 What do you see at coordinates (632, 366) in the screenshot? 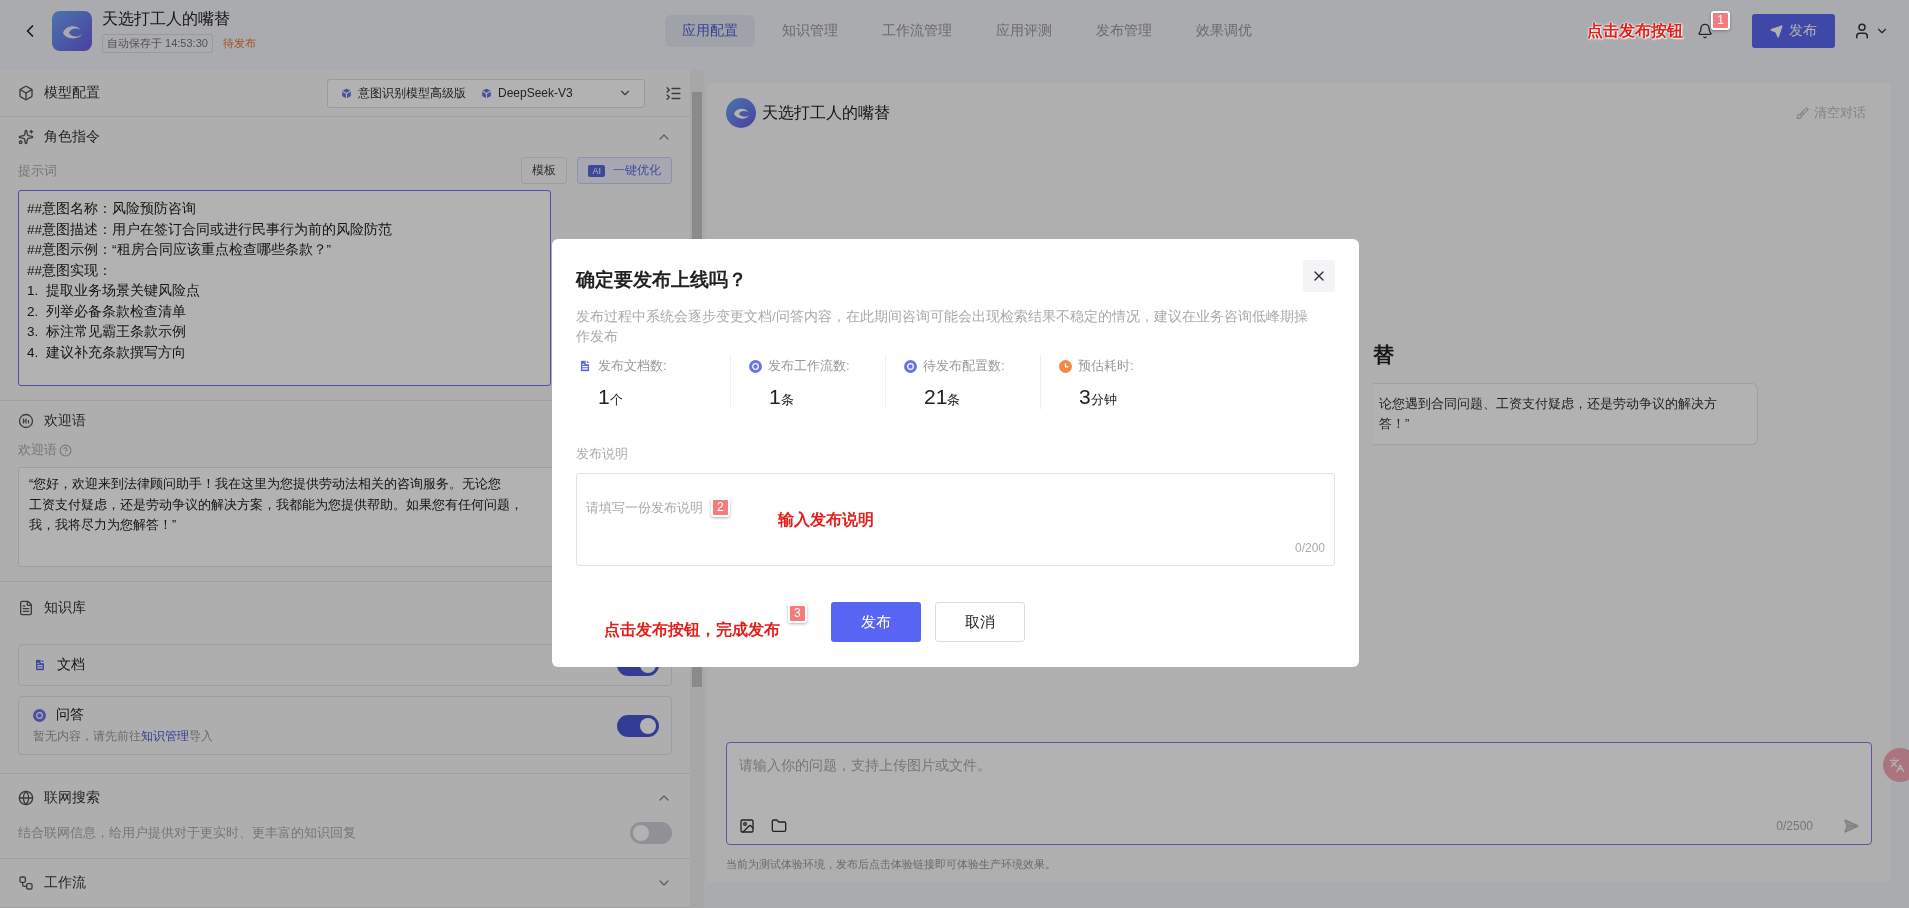
I see `stat-label: 发布文档数:` at bounding box center [632, 366].